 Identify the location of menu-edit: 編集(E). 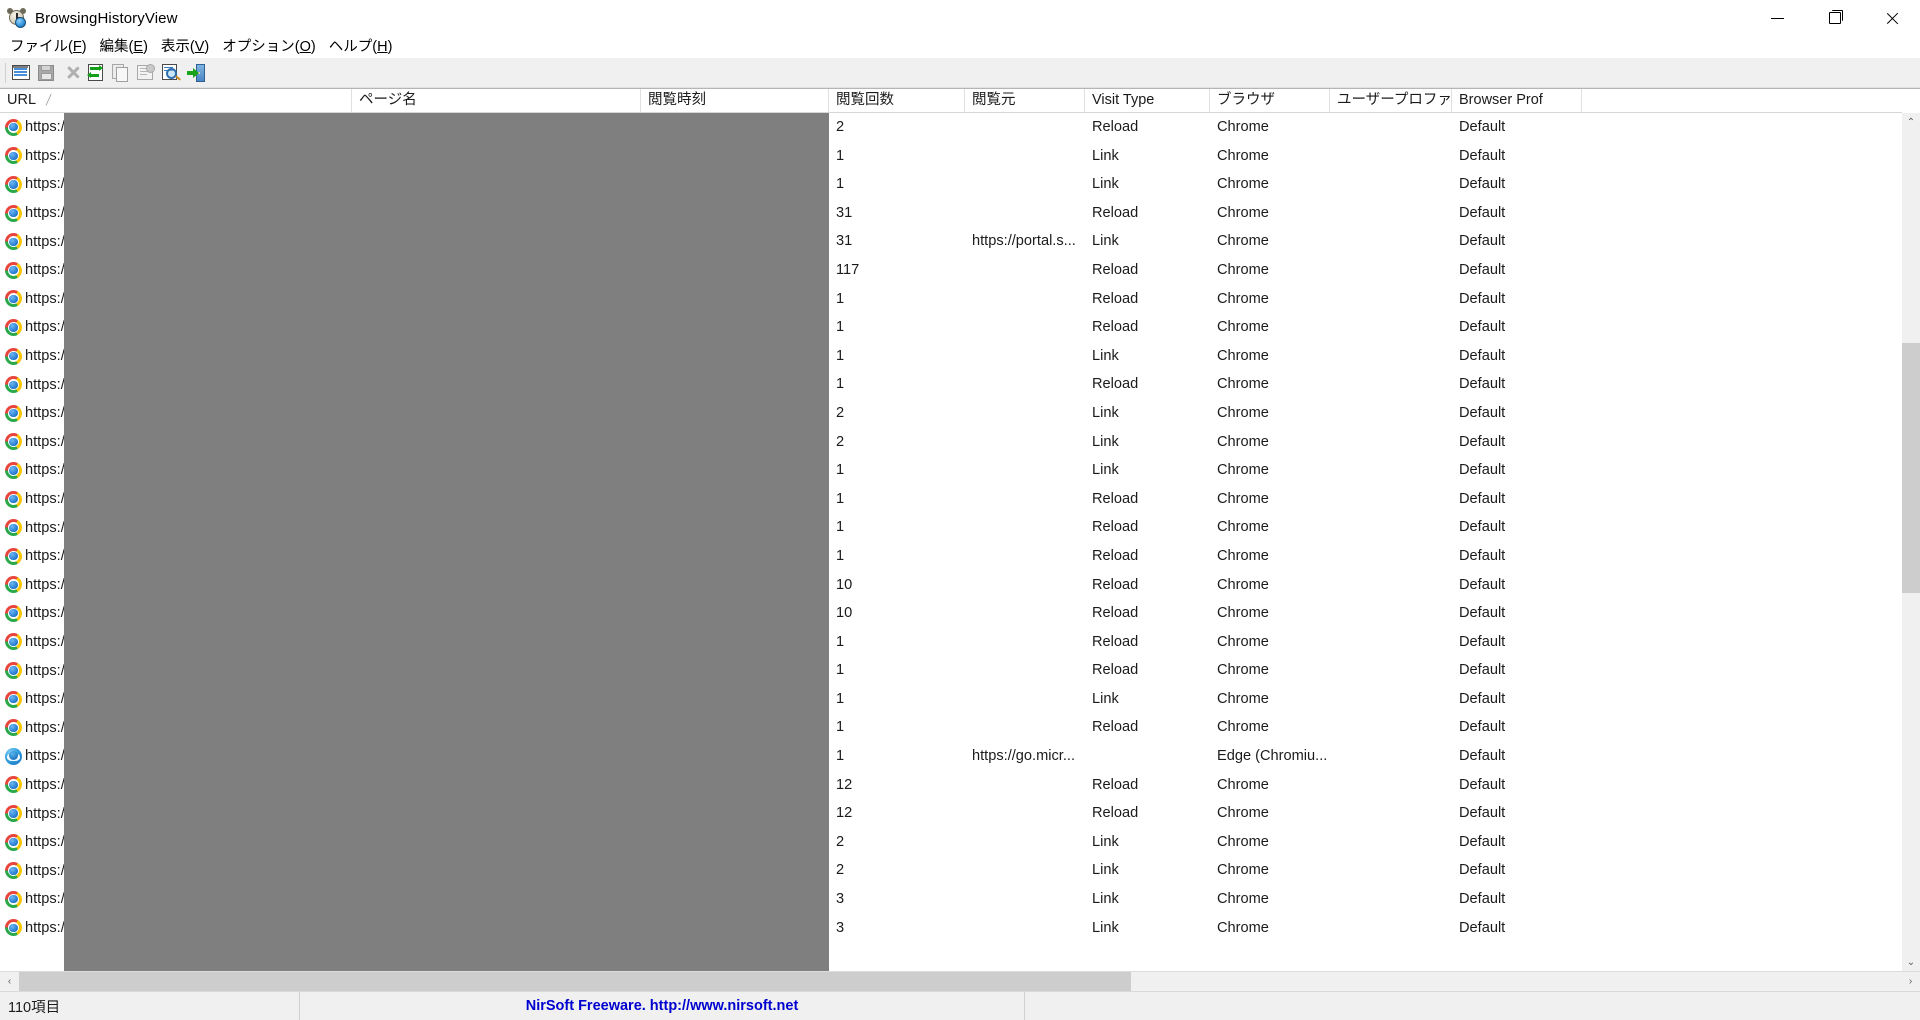
(124, 47).